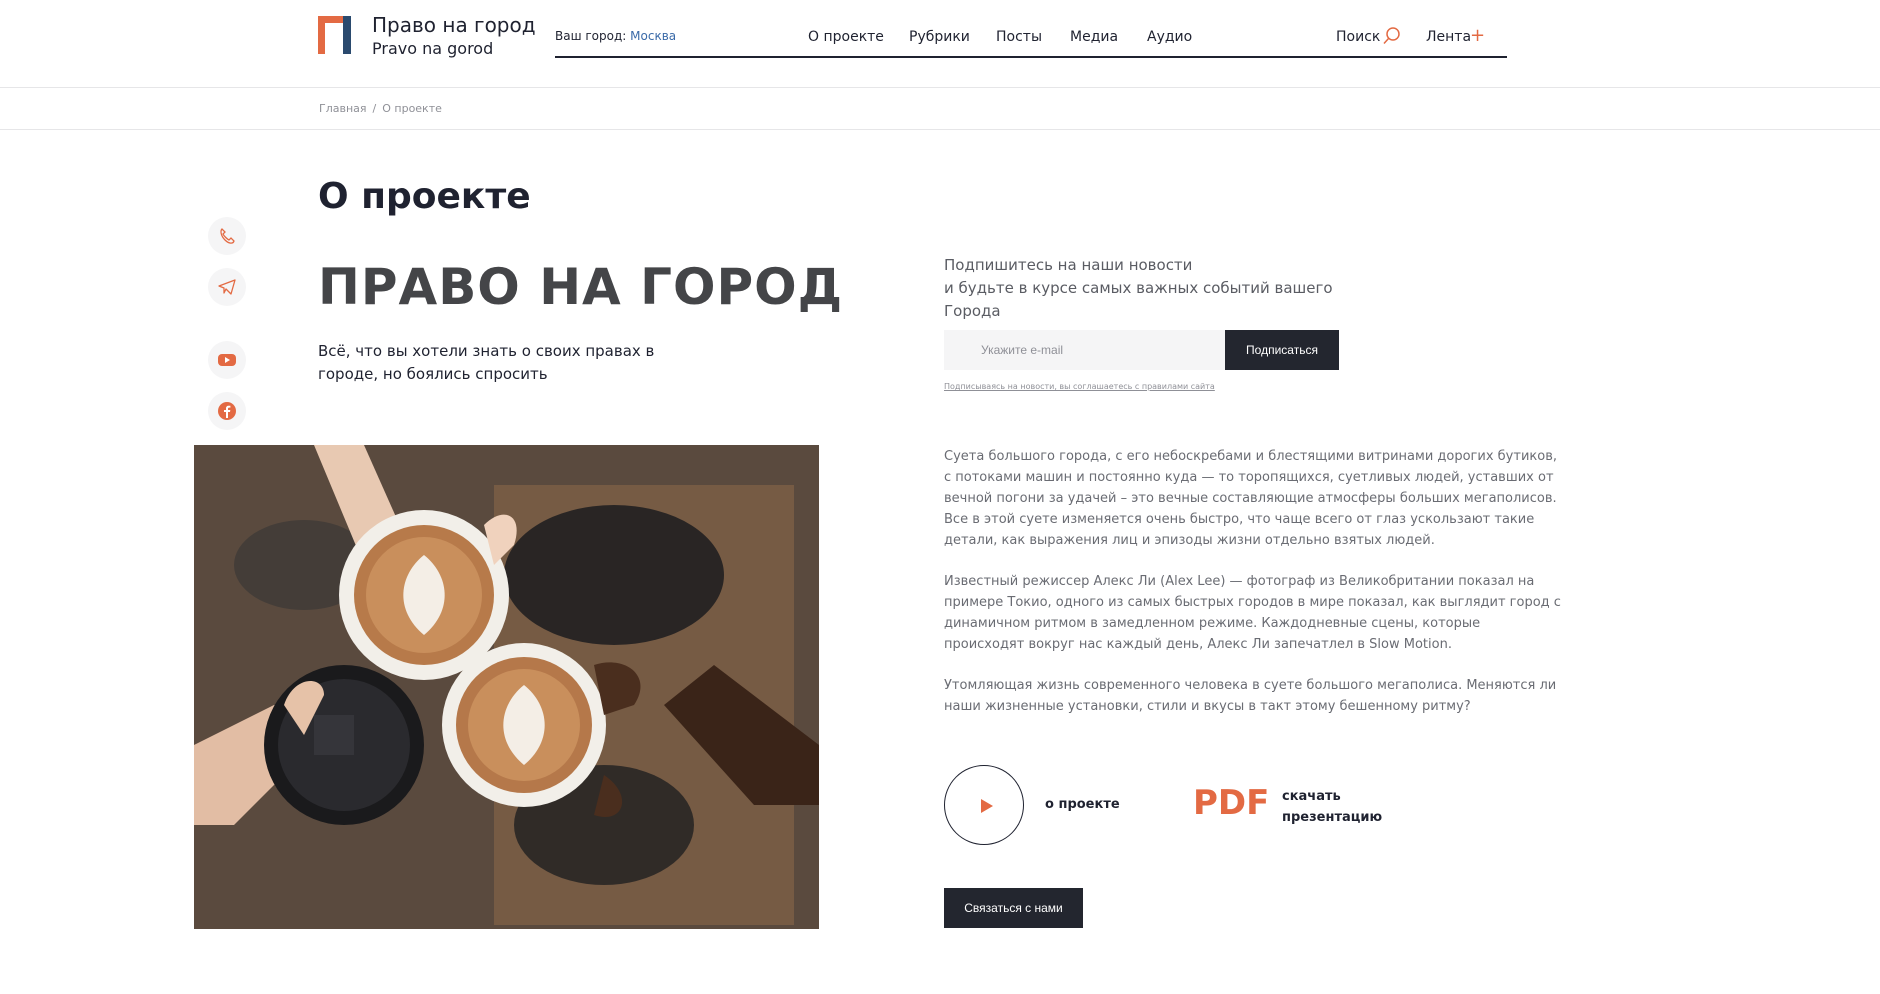 The height and width of the screenshot is (994, 1880). Describe the element at coordinates (1342, 807) in the screenshot. I see `download-presentation-link: скачать презентацию` at that location.